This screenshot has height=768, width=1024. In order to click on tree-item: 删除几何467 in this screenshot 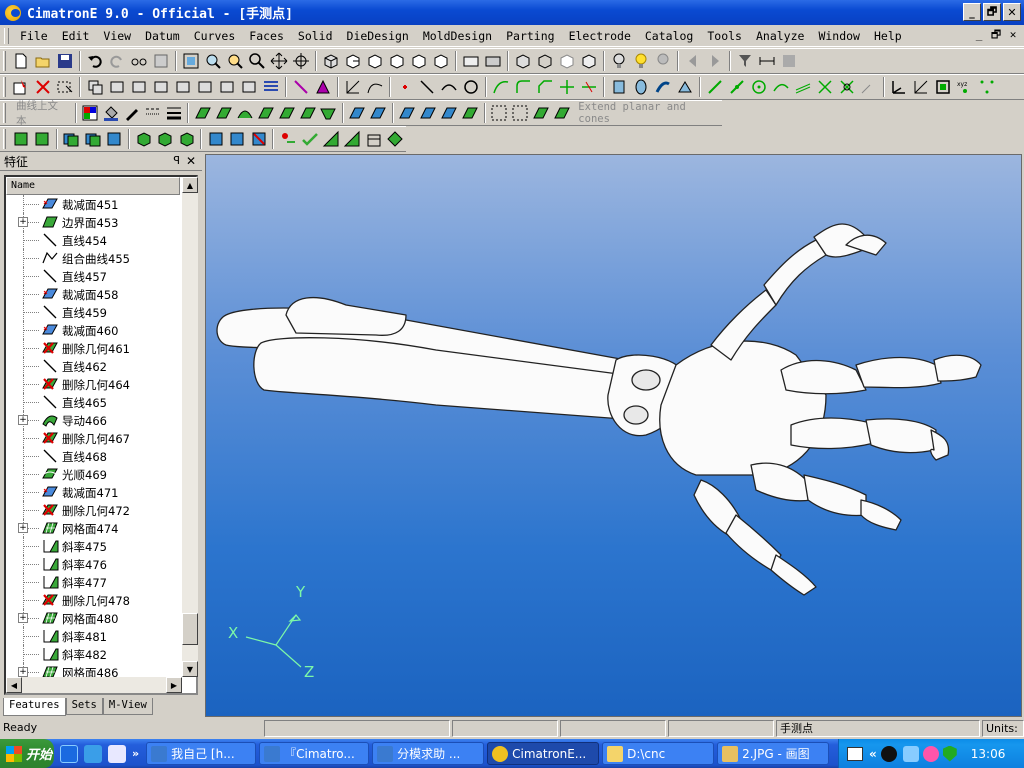, I will do `click(93, 438)`.